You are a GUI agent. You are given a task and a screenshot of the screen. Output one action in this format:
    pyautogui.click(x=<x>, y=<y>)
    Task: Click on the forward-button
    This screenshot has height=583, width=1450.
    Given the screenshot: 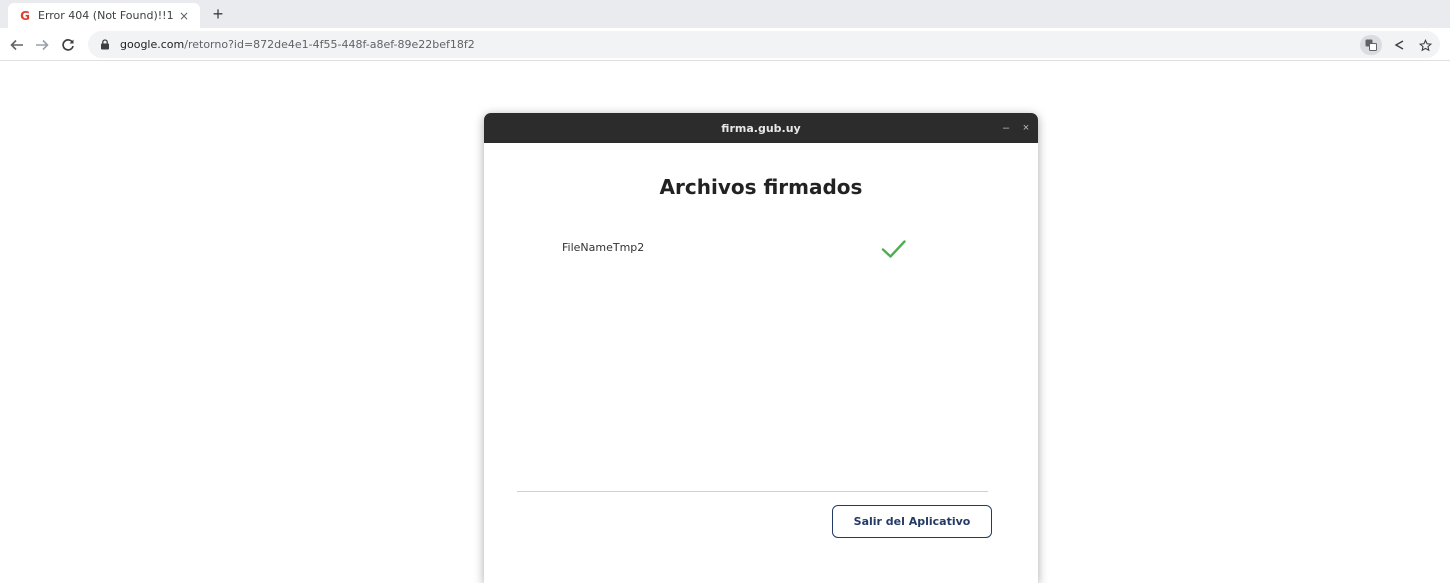 What is the action you would take?
    pyautogui.click(x=42, y=45)
    